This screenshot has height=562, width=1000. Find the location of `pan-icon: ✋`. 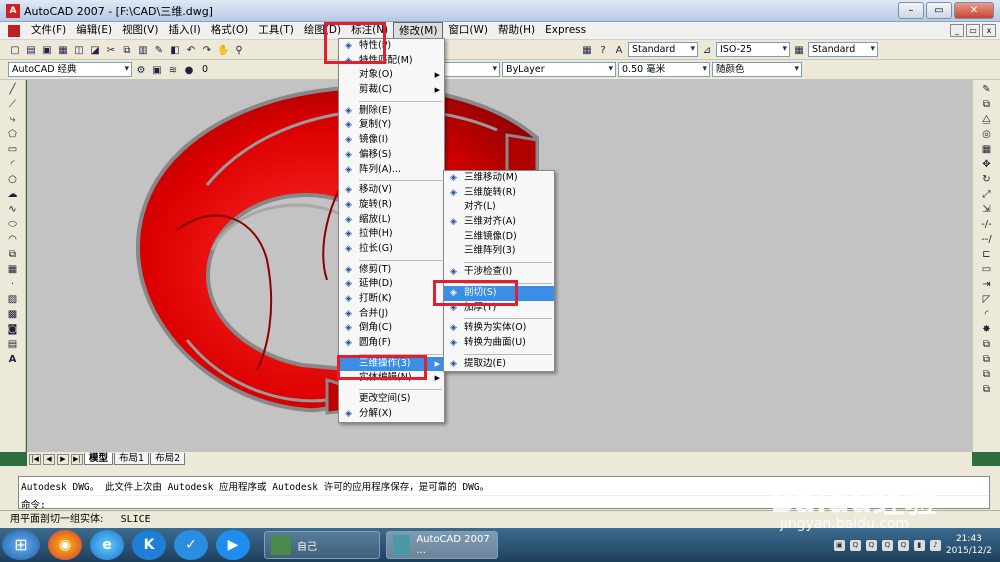

pan-icon: ✋ is located at coordinates (223, 50).